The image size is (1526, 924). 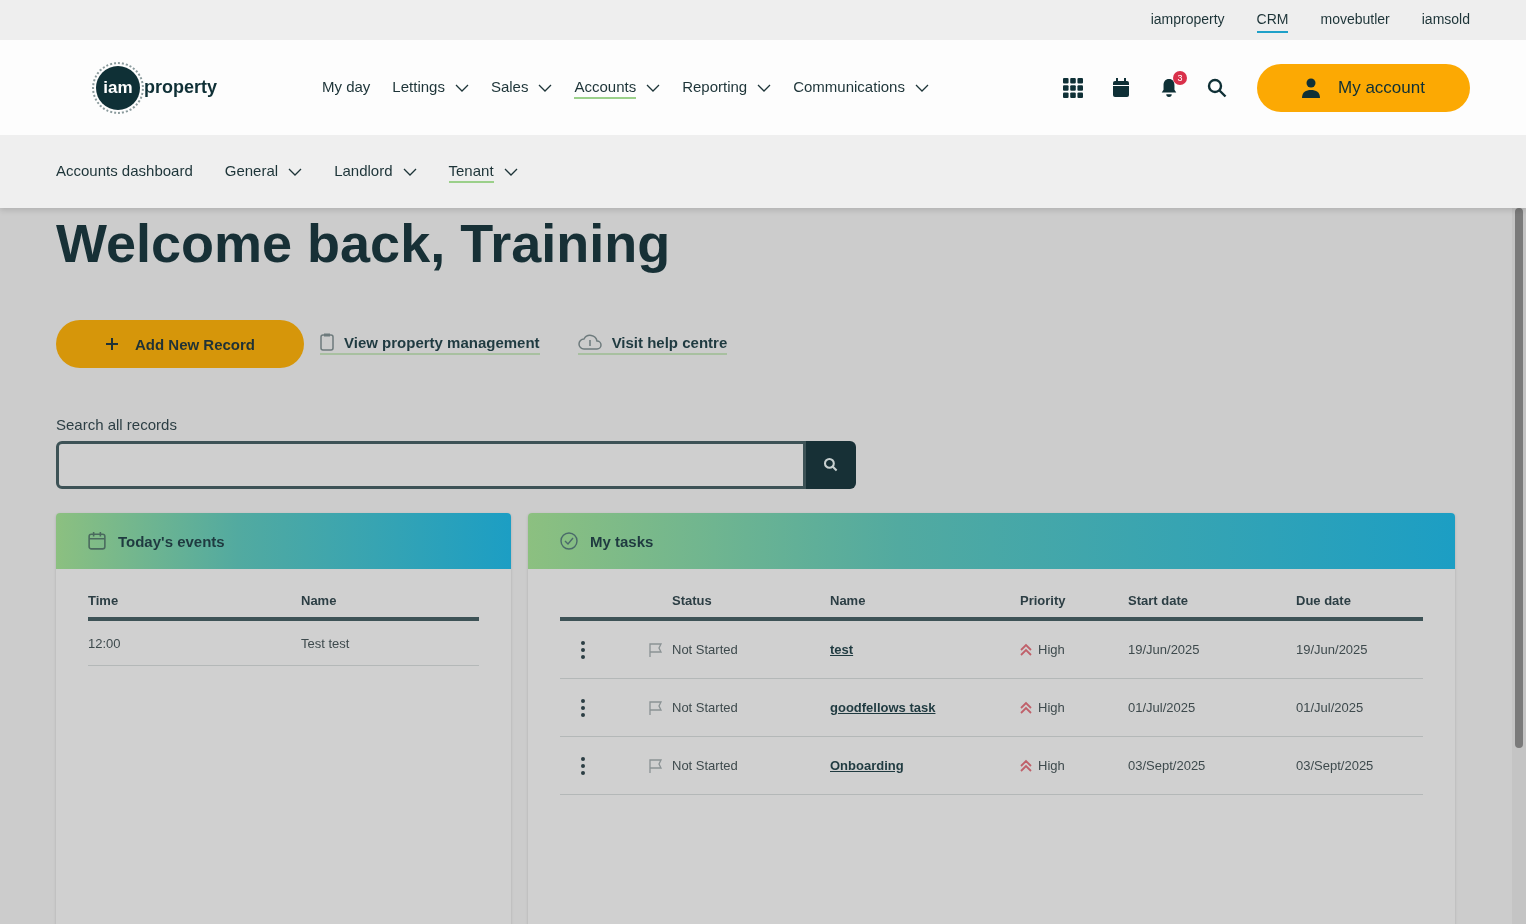 I want to click on subnav-item: General, so click(x=263, y=171).